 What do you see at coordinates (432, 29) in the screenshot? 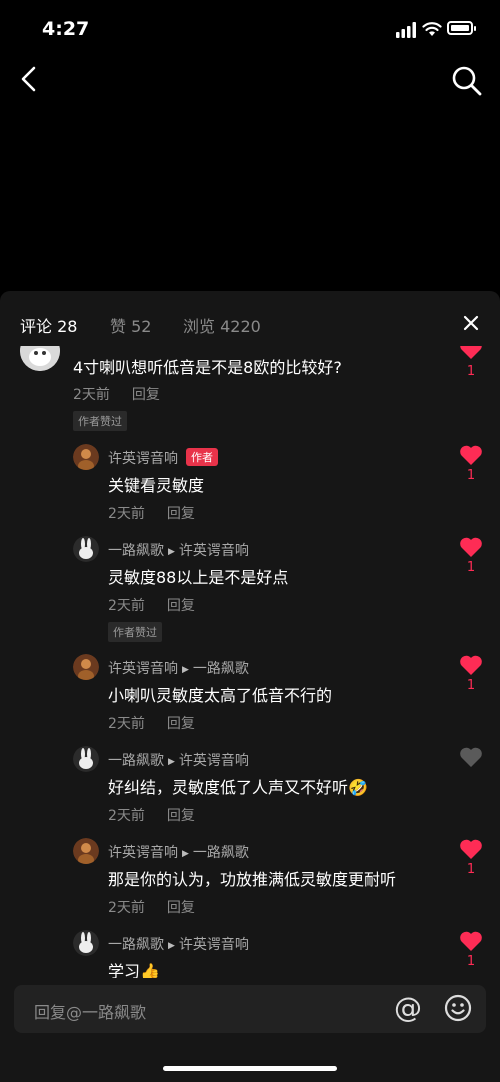
I see `wifi-icon` at bounding box center [432, 29].